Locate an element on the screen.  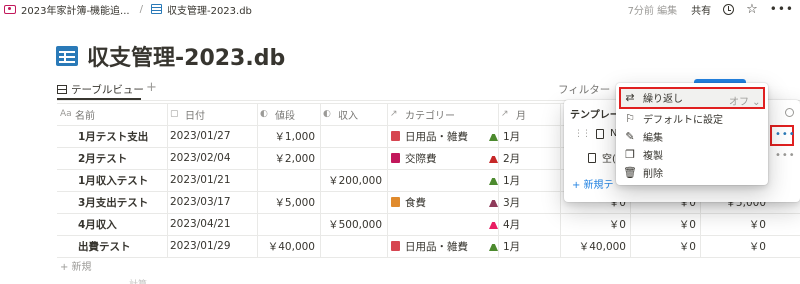
drag-handle-icon: ⋮⋮ is located at coordinates (582, 134).